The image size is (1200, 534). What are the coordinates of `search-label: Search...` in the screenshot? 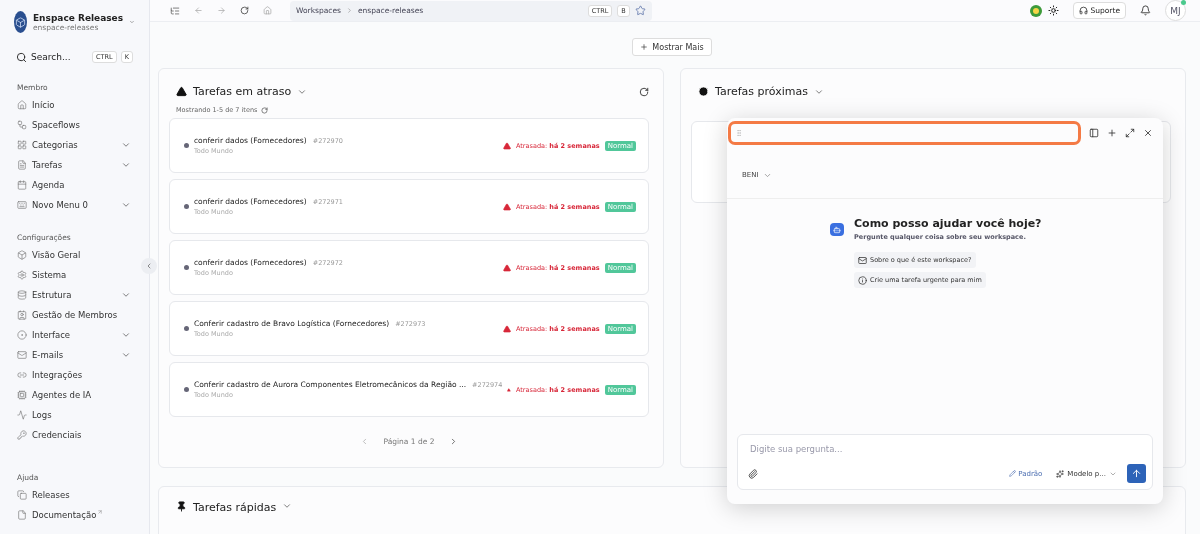 It's located at (60, 57).